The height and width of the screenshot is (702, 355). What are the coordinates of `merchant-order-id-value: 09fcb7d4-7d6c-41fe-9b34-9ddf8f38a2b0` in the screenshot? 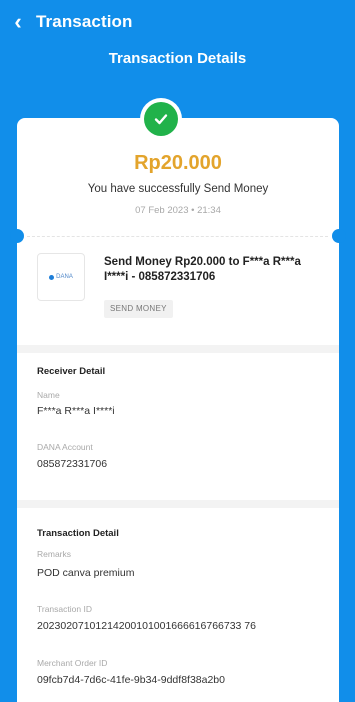 It's located at (131, 680).